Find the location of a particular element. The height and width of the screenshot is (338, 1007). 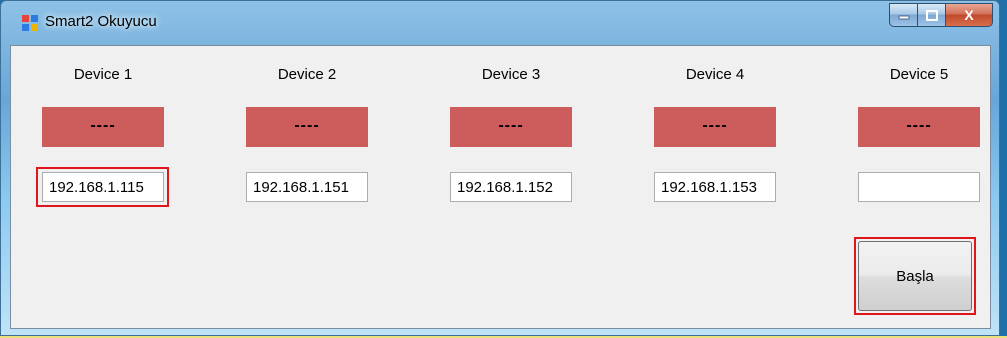

device-1-status: ---- is located at coordinates (103, 127).